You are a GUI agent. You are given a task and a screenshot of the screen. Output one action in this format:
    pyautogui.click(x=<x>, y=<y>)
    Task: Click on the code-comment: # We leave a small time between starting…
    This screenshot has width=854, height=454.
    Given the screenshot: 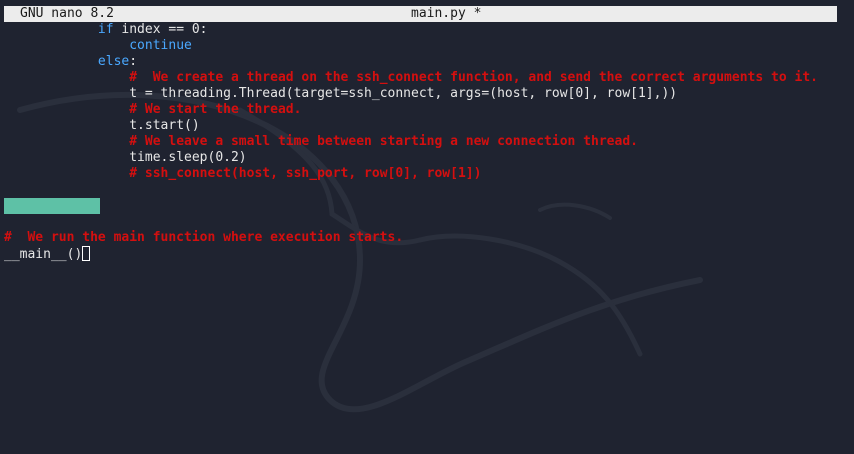 What is the action you would take?
    pyautogui.click(x=383, y=141)
    